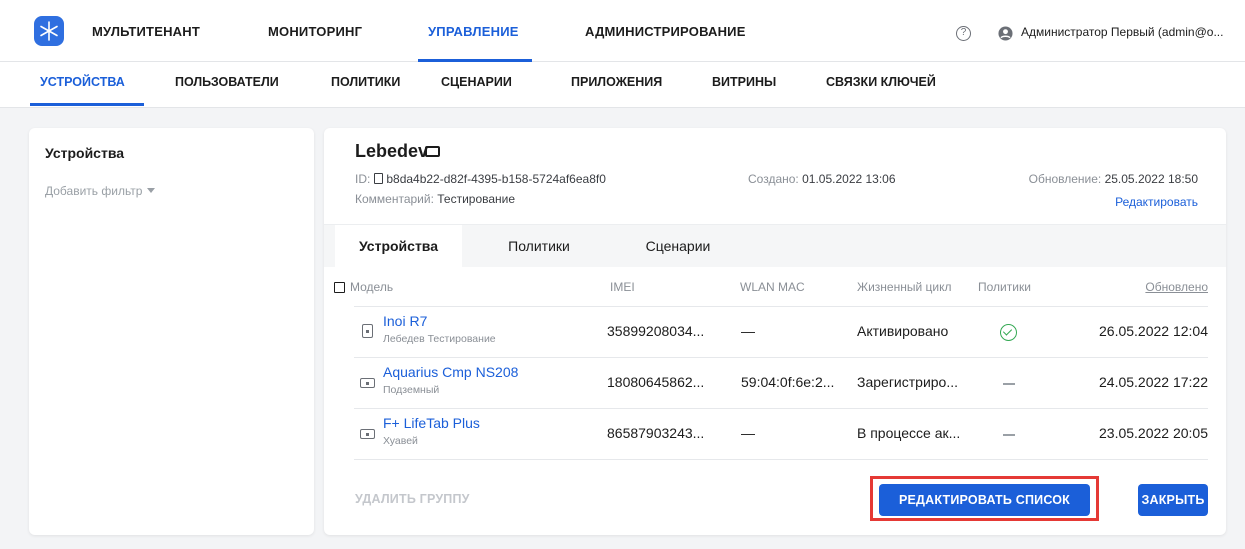  I want to click on add-filter-dropdown: Добавить фильтр, so click(100, 191).